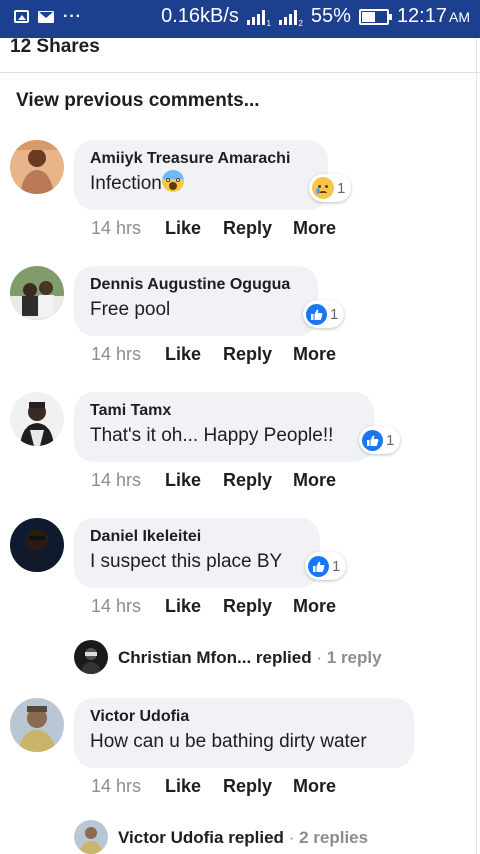  I want to click on comment-bubble: Daniel Ikeleitei I suspect this place BY, so click(197, 553).